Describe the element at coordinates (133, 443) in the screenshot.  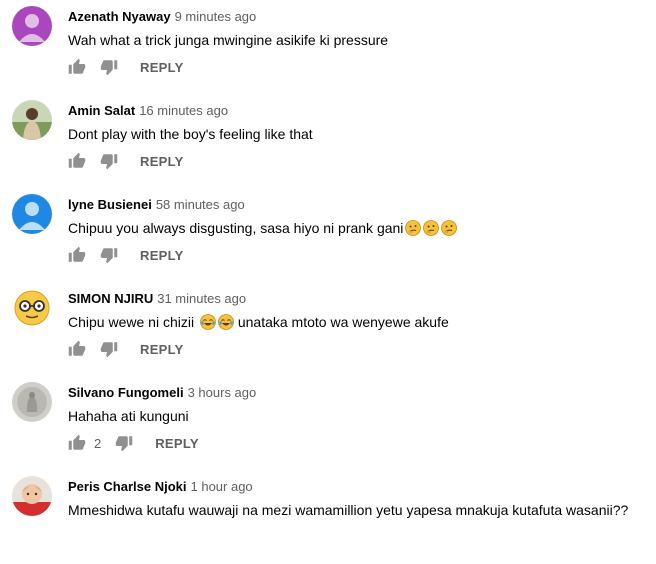
I see `comment-actions: 2 REPLY` at that location.